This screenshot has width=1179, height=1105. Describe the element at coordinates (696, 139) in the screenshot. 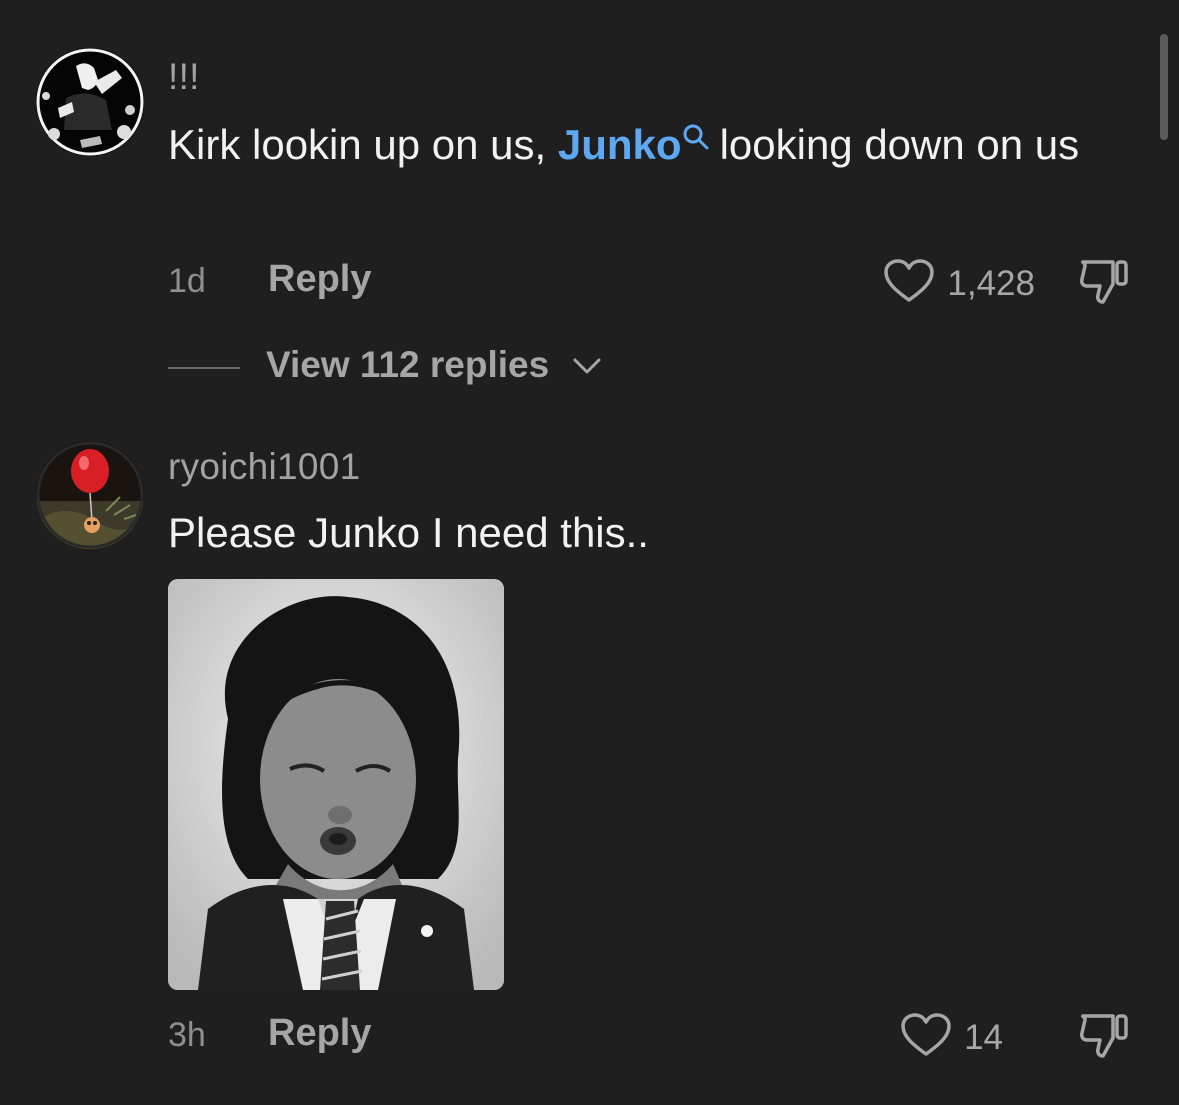

I see `search-icon` at that location.